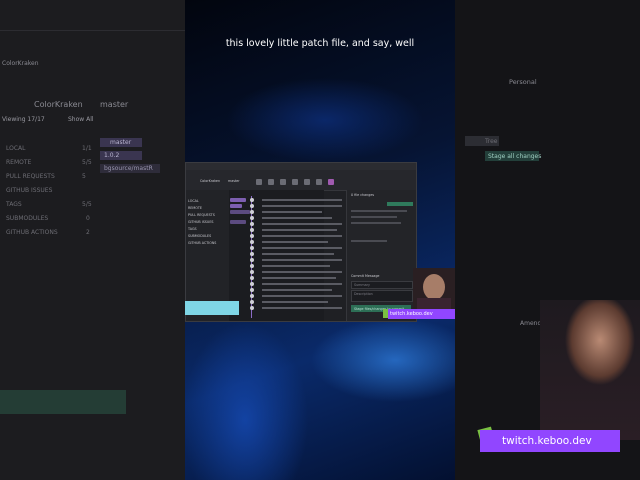 This screenshot has height=480, width=640. I want to click on branch-tag-remote: bgsource/mastR, so click(130, 168).